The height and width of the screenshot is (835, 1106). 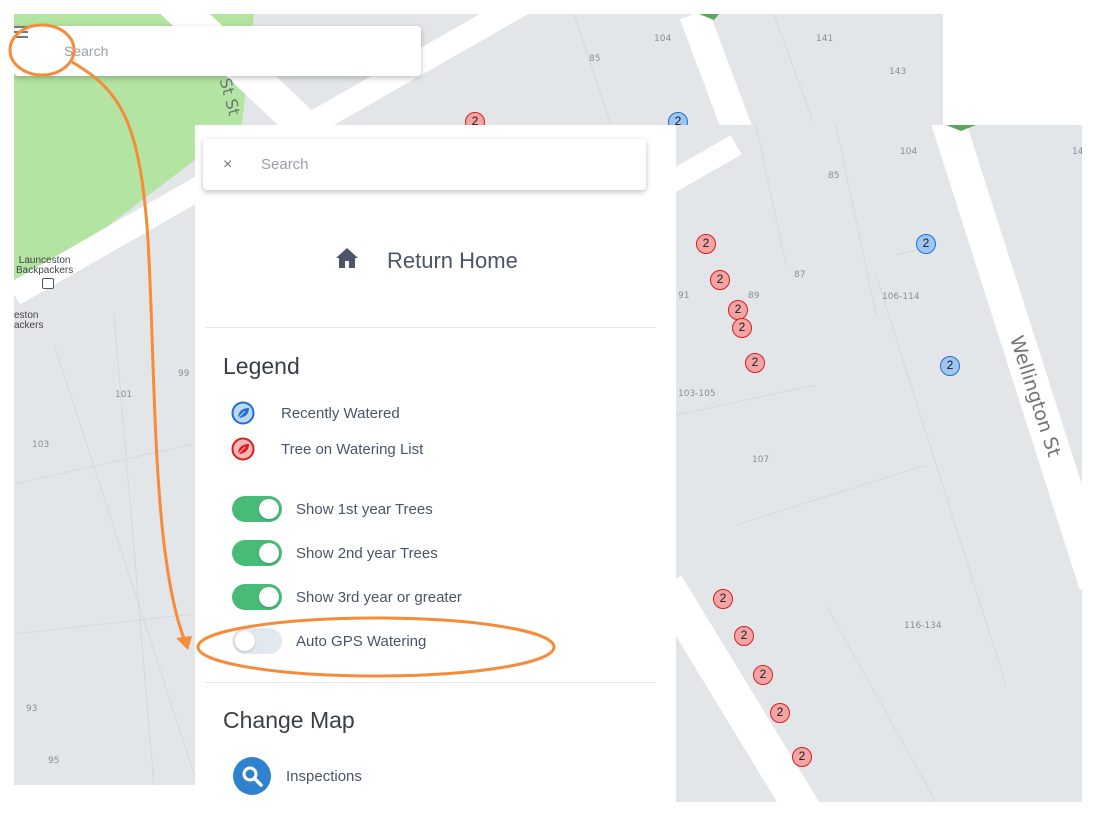 I want to click on home-icon, so click(x=347, y=261).